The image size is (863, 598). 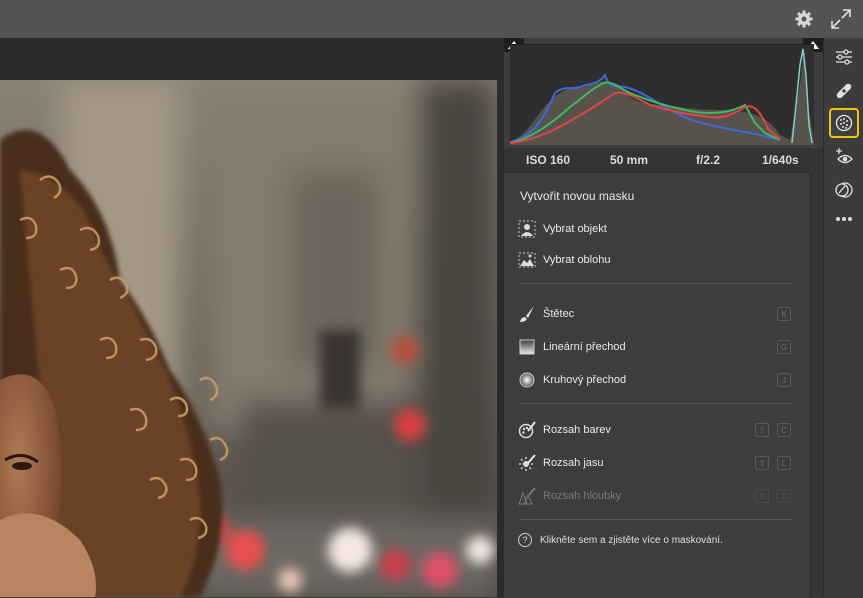 What do you see at coordinates (629, 160) in the screenshot?
I see `focal-length-value: 50 mm` at bounding box center [629, 160].